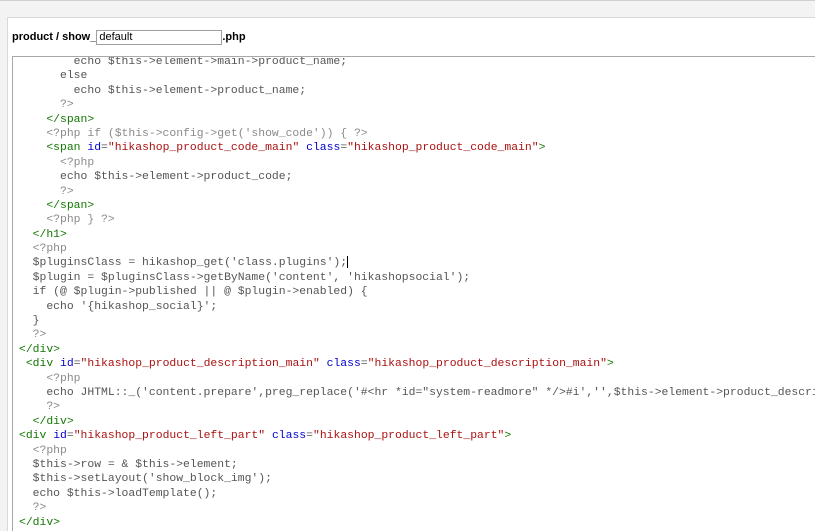 This screenshot has width=815, height=531. Describe the element at coordinates (49, 234) in the screenshot. I see `code-token-tag: </h1>` at that location.